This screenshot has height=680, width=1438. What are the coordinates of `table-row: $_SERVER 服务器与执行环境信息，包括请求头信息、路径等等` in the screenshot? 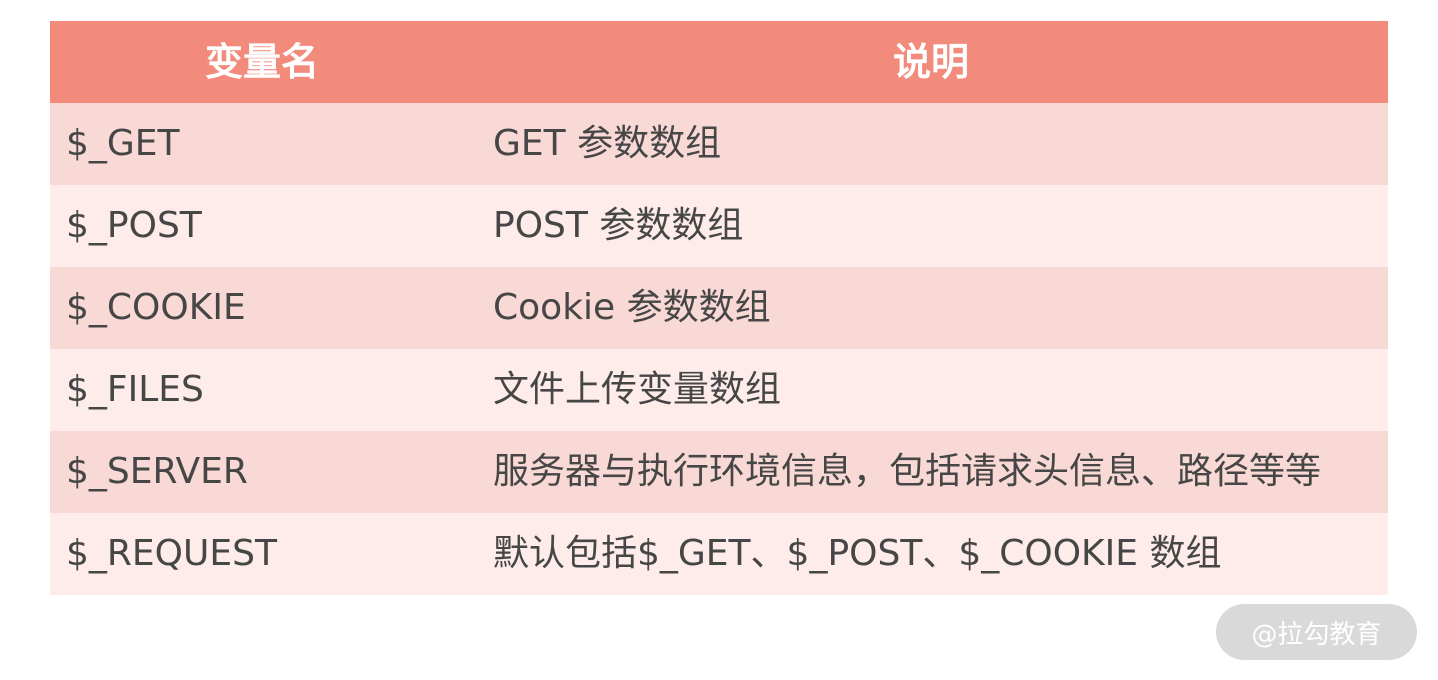 It's located at (719, 472).